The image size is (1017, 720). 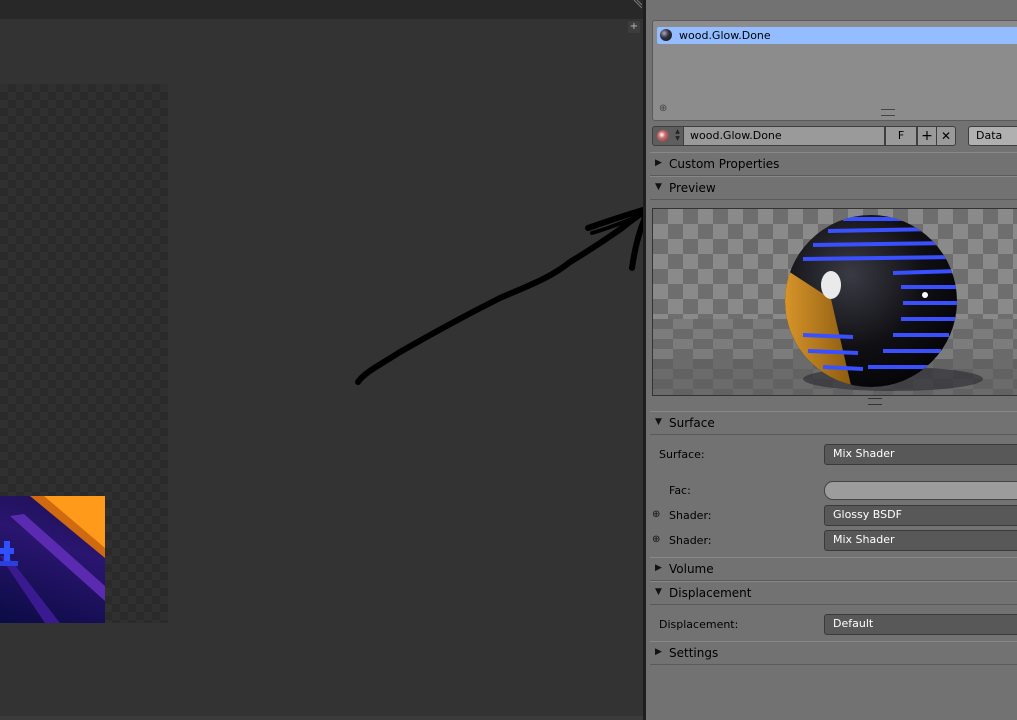 I want to click on material-preview-render, so click(x=834, y=302).